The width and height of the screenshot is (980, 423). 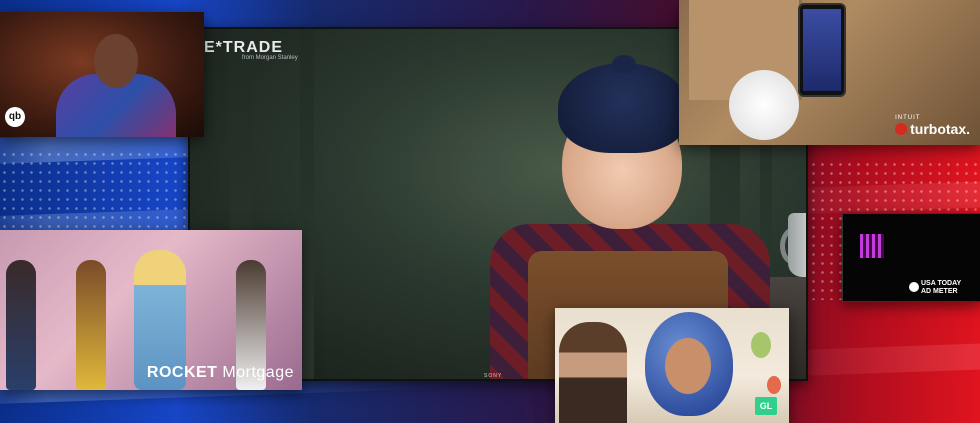 I want to click on aviator-man, so click(x=593, y=372).